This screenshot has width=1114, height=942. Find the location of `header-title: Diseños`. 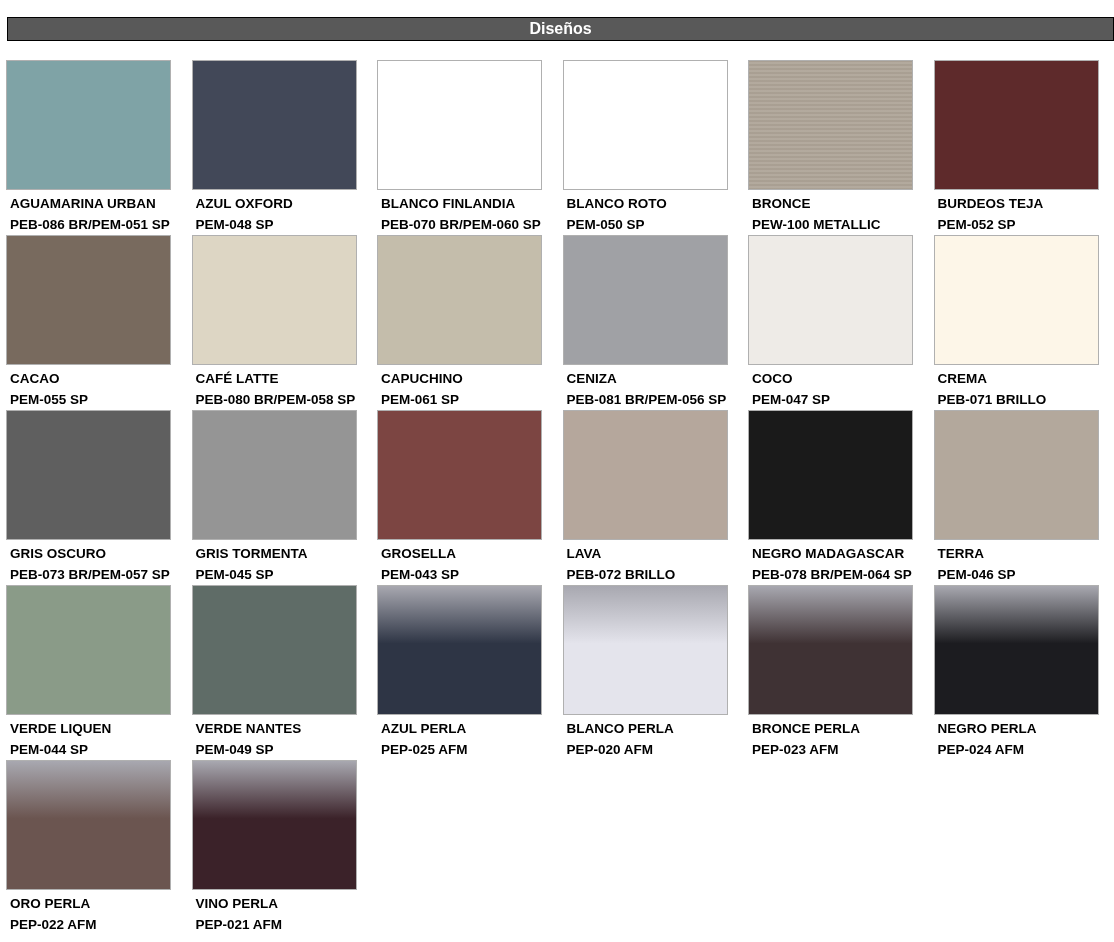

header-title: Diseños is located at coordinates (560, 29).